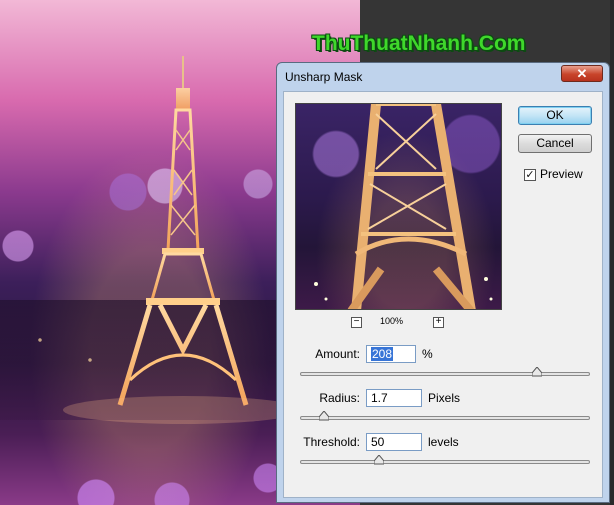  Describe the element at coordinates (394, 398) in the screenshot. I see `radius-input: 1.7` at that location.